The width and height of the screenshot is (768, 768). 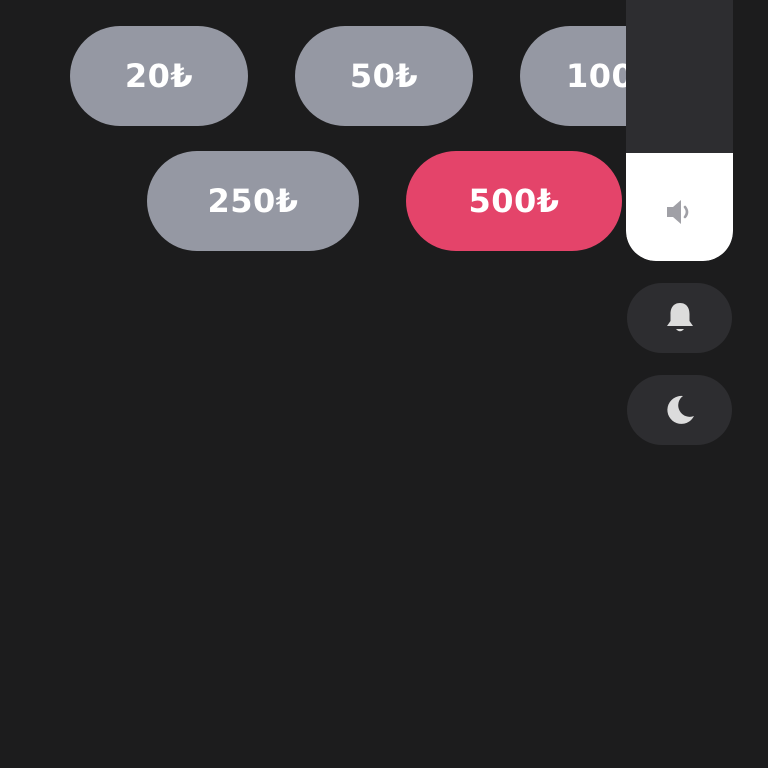 I want to click on amount-button-250: 250₺, so click(x=253, y=201).